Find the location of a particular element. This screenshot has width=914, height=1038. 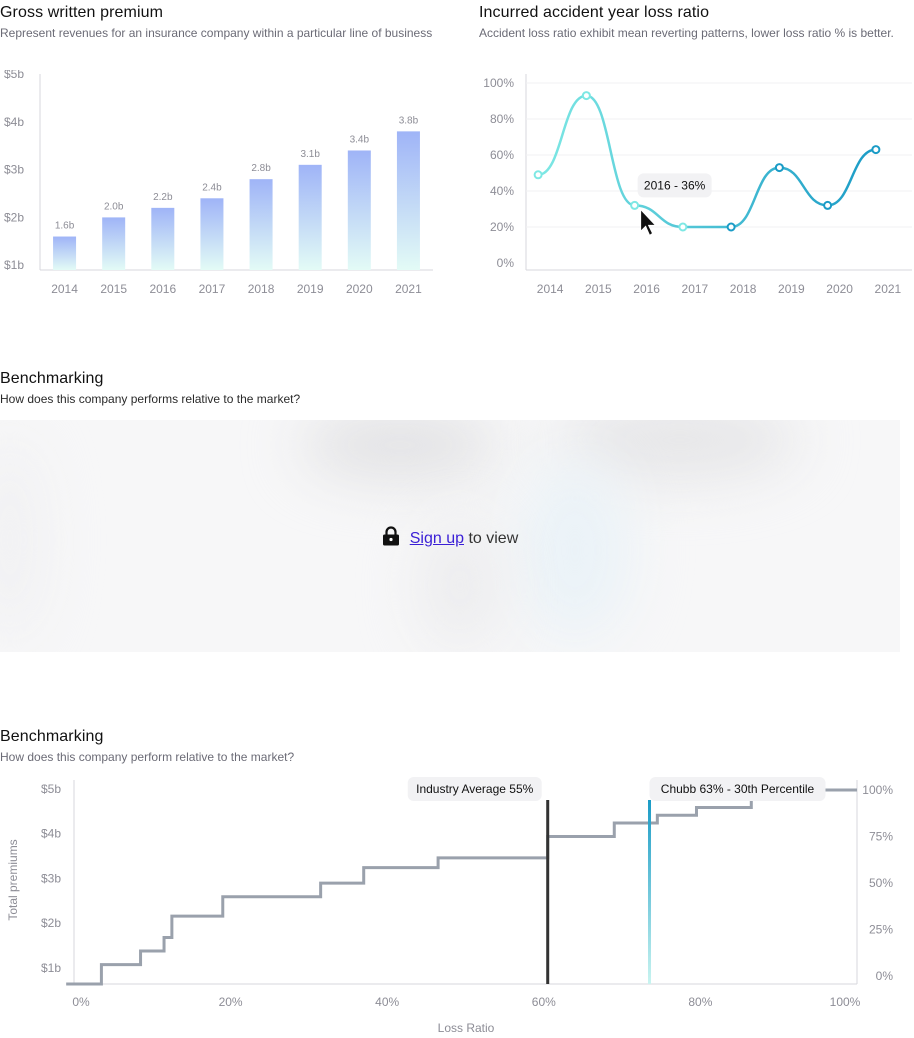

y-tick-label-left: $2b is located at coordinates (51, 923).